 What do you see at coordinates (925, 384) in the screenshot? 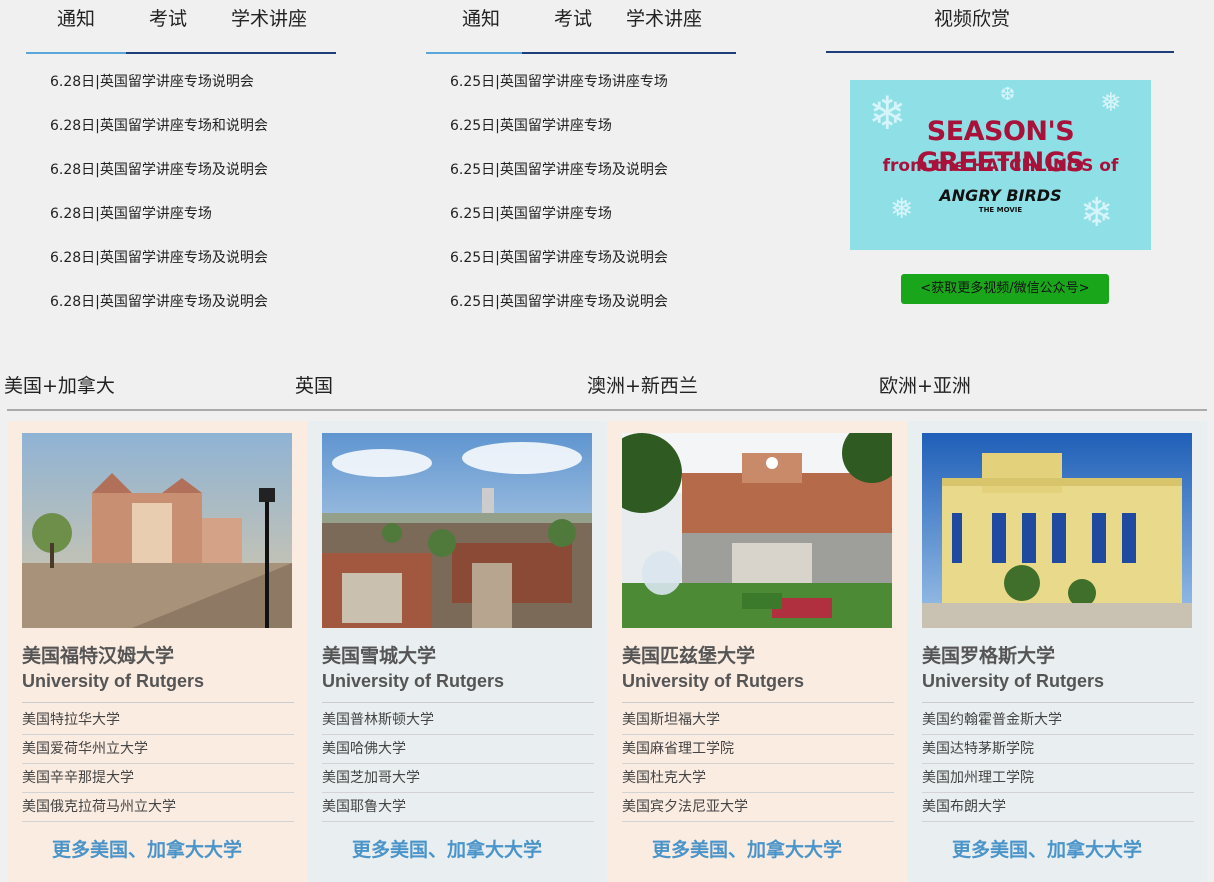
I see `region-tab-europe-asia: 欧洲+亚洲` at bounding box center [925, 384].